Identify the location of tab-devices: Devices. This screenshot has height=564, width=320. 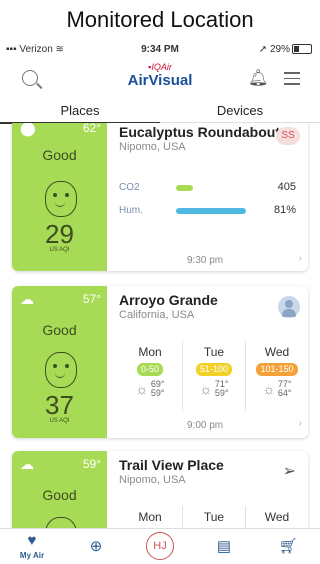
(240, 111).